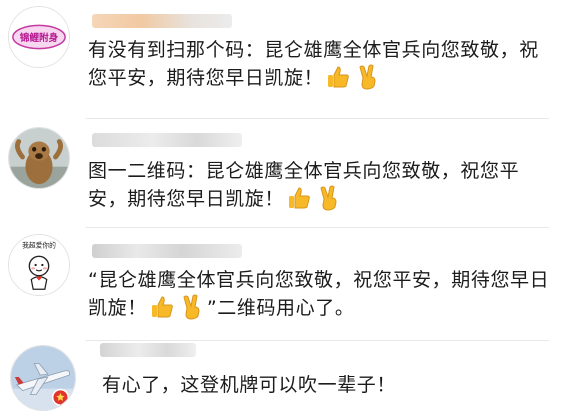  What do you see at coordinates (323, 294) in the screenshot?
I see `comment-text: “昆仑雄鹰全体官兵向您致敬，祝您平安，期待您早日凯旋！ ”二维码用心了。` at bounding box center [323, 294].